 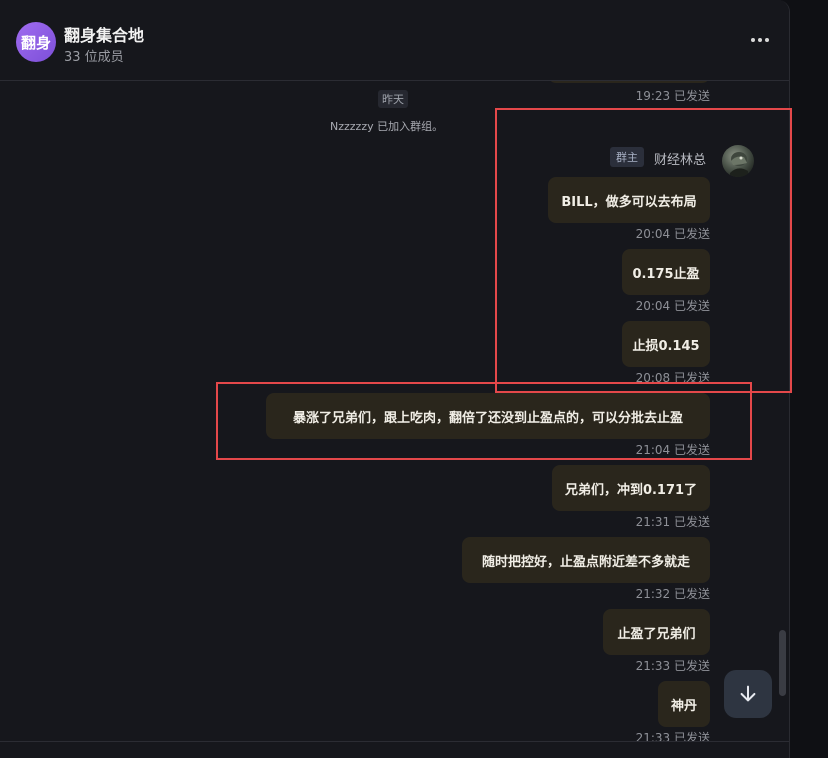 I want to click on message-bubble: 兄弟们，冲到0.171了, so click(x=631, y=488).